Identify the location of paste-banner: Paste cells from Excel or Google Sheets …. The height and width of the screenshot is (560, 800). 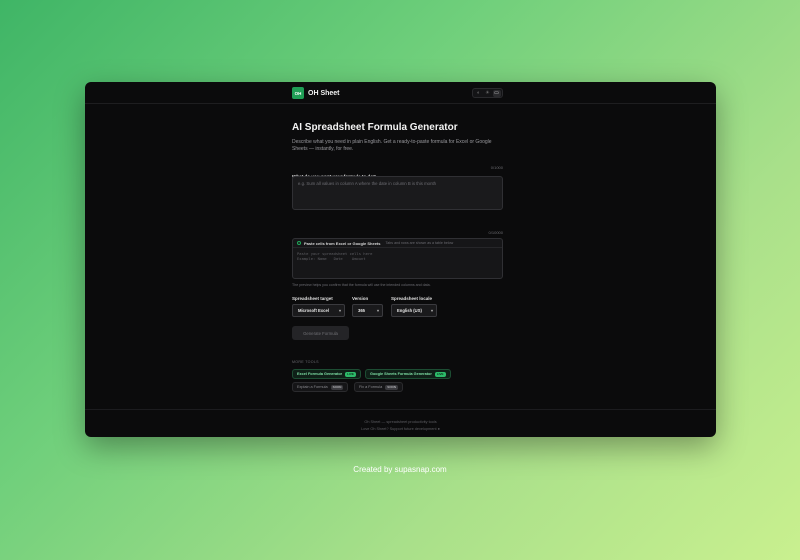
(397, 243).